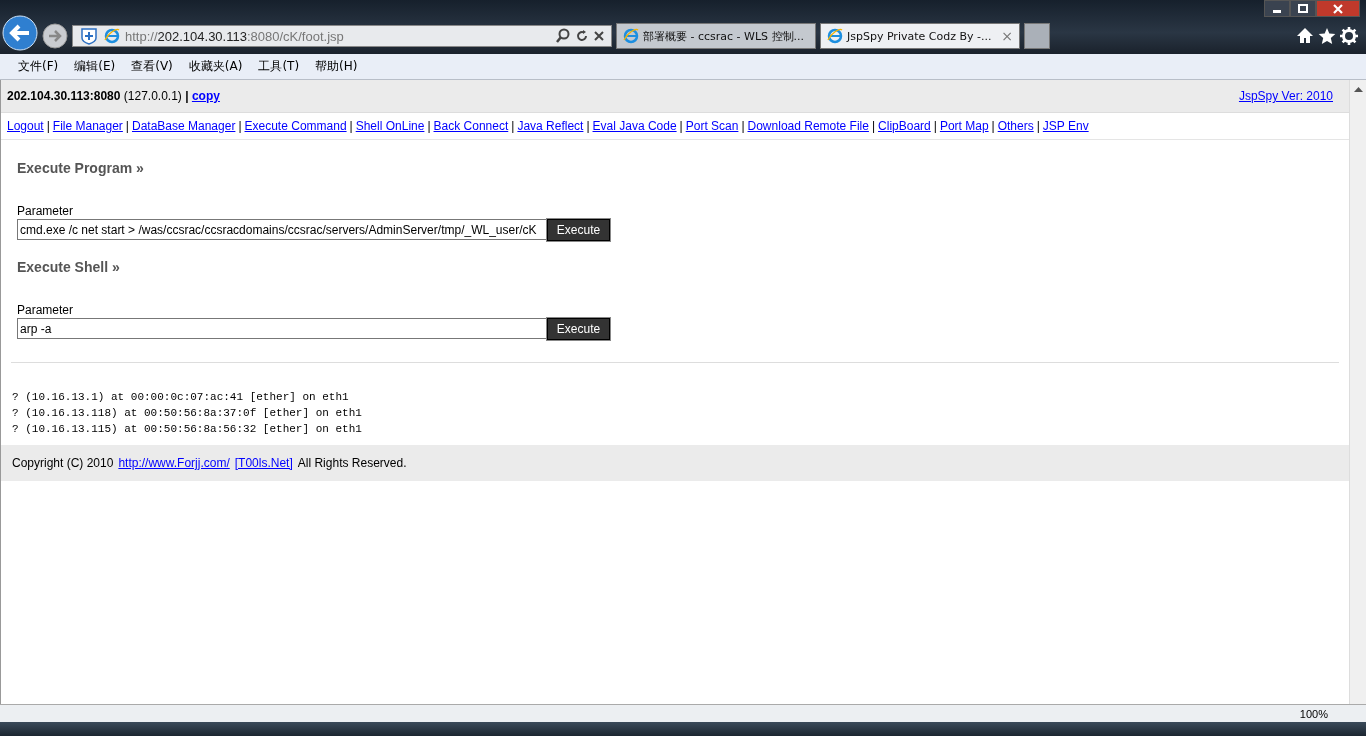 Image resolution: width=1366 pixels, height=736 pixels. What do you see at coordinates (64, 96) in the screenshot?
I see `server-address: 202.104.30.113:8080` at bounding box center [64, 96].